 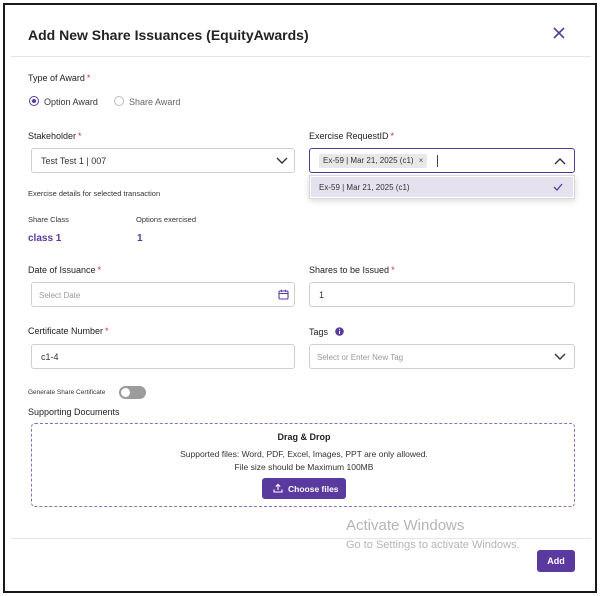 What do you see at coordinates (360, 357) in the screenshot?
I see `tags-placeholder: Select or Enter New Tag` at bounding box center [360, 357].